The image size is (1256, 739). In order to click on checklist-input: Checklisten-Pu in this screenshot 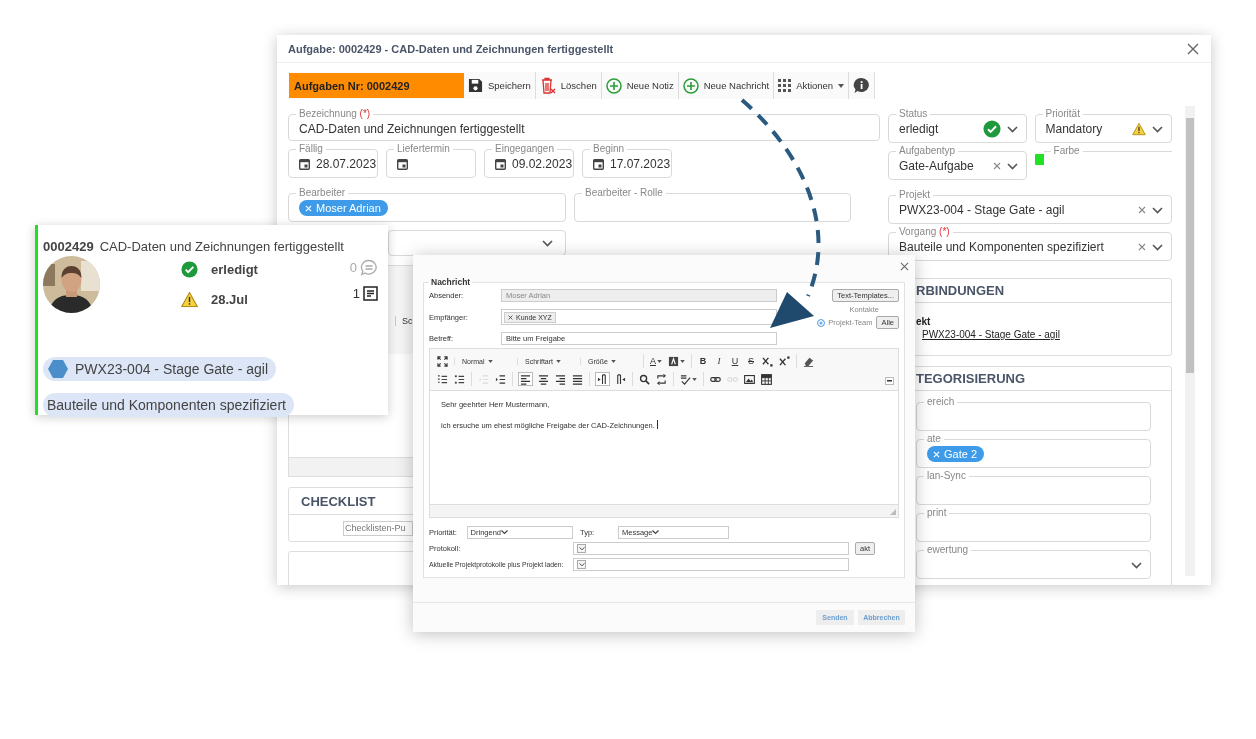, I will do `click(378, 528)`.